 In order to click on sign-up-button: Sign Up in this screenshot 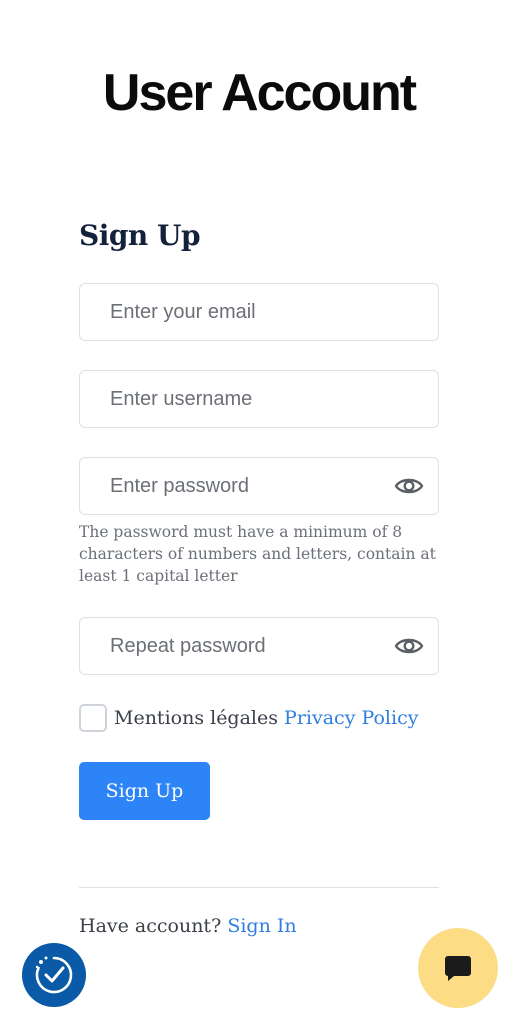, I will do `click(144, 791)`.